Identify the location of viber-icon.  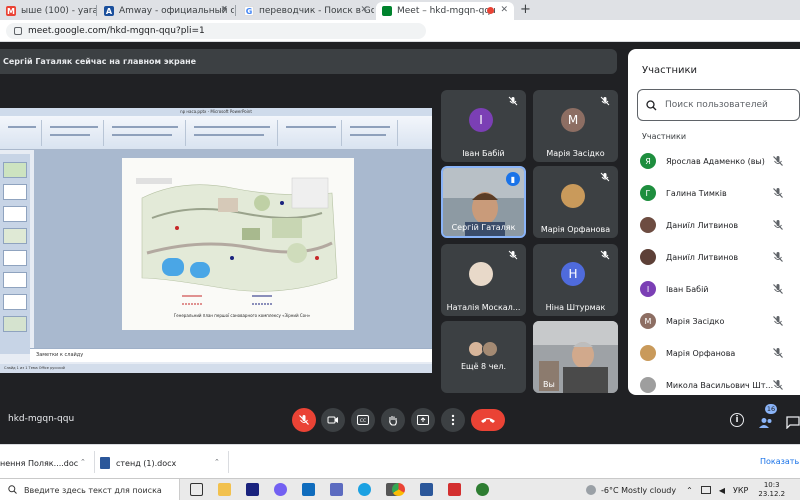
(280, 489).